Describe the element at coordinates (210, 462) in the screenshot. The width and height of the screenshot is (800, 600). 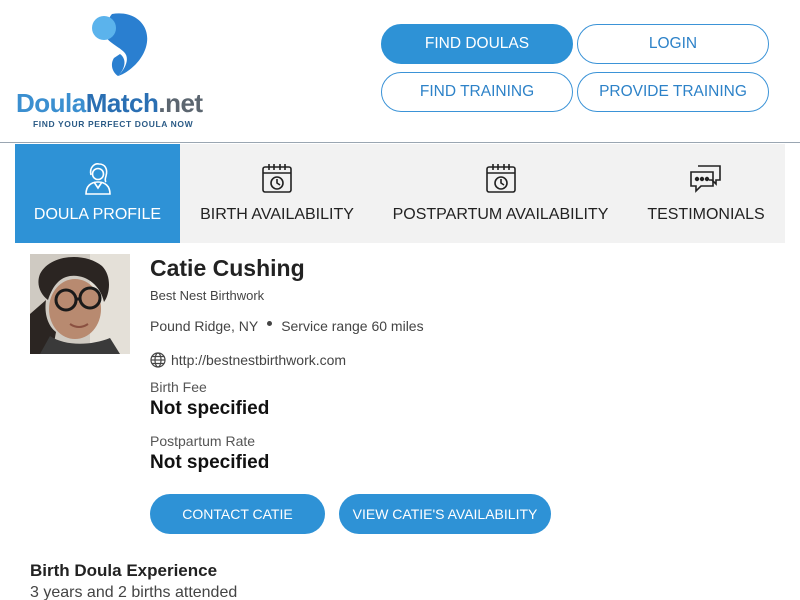
I see `postpartum-rate-value: Not specified` at that location.